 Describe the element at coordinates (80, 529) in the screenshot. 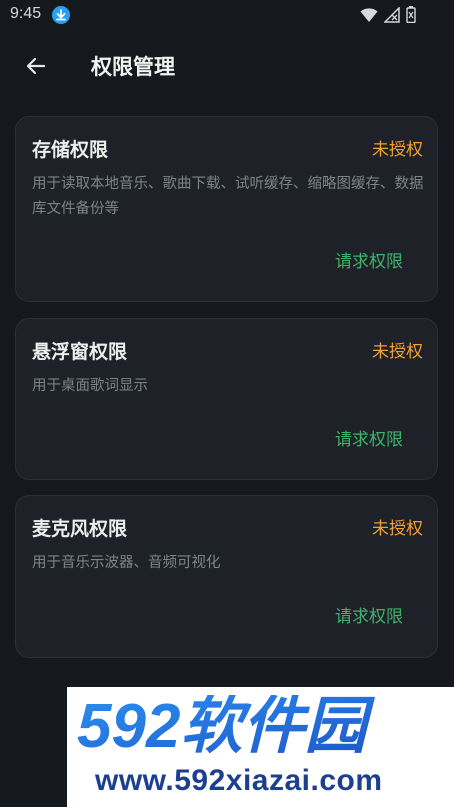

I see `permission-title: 麦克风权限` at that location.